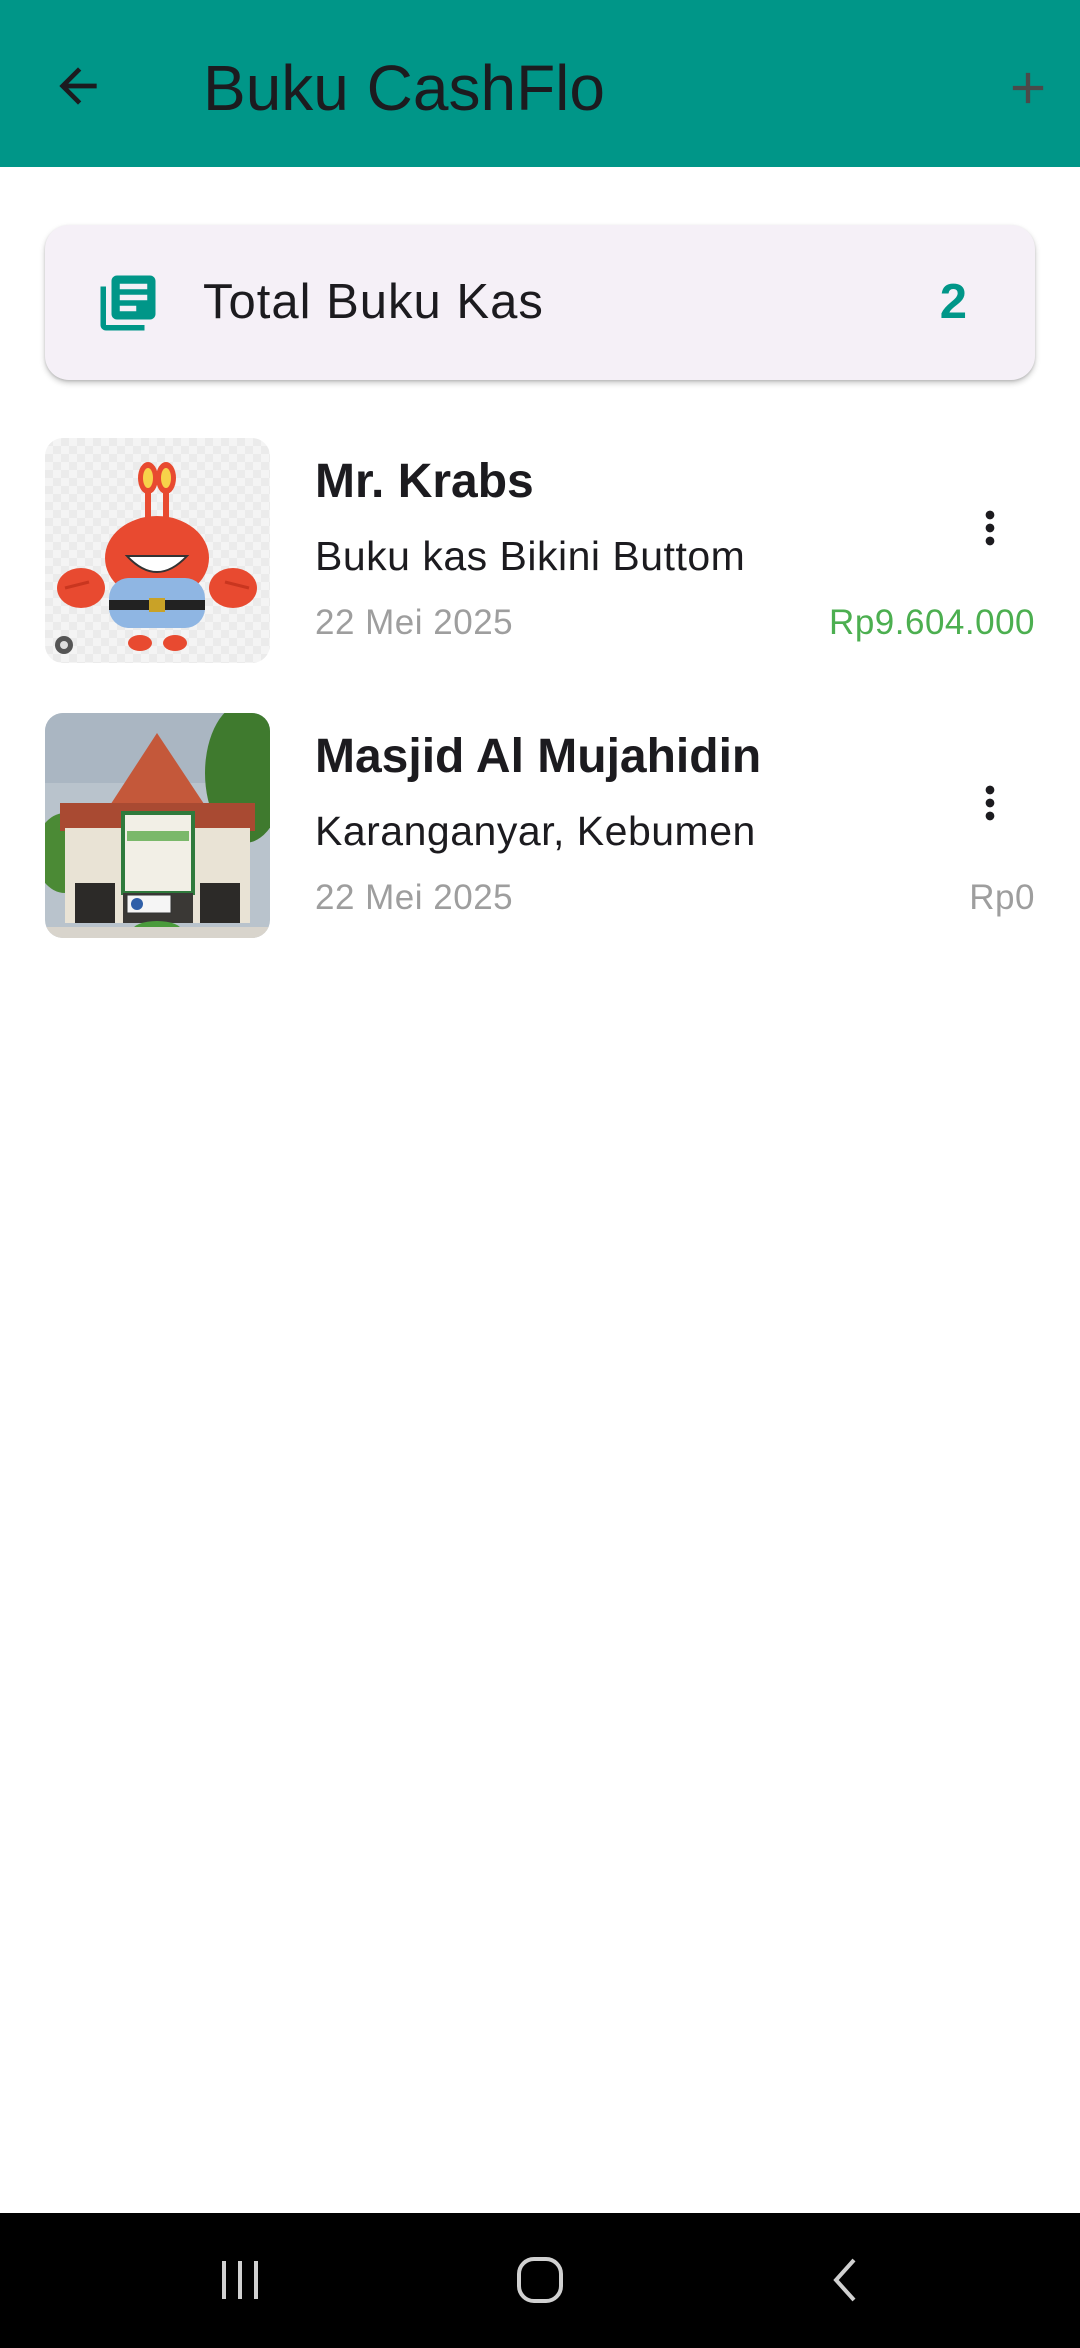 The height and width of the screenshot is (2348, 1080). What do you see at coordinates (535, 831) in the screenshot?
I see `cashbook-description: Karanganyar, Kebumen` at bounding box center [535, 831].